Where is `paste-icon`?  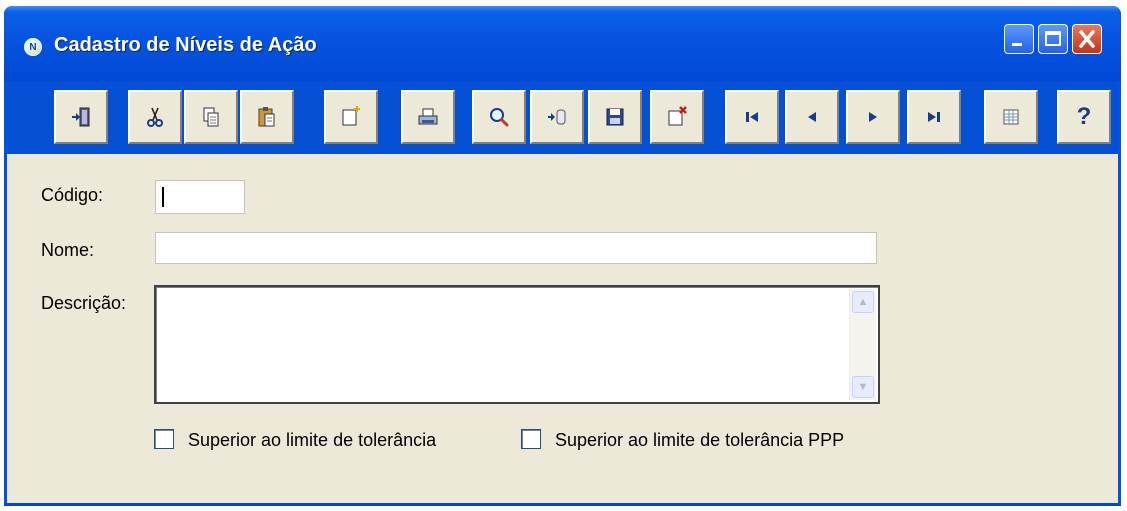
paste-icon is located at coordinates (266, 117).